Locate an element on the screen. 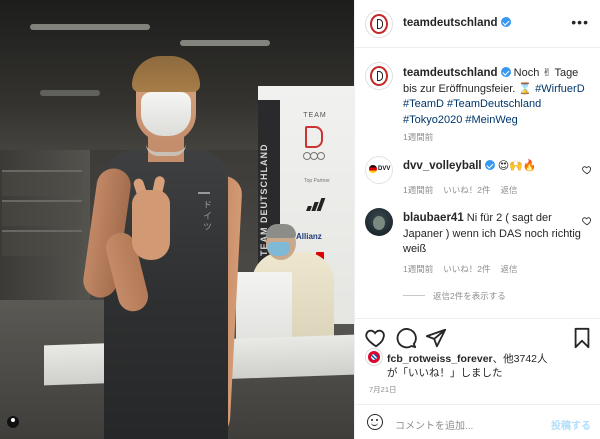 Image resolution: width=600 pixels, height=439 pixels. hashtag: #WirfuerD is located at coordinates (560, 89).